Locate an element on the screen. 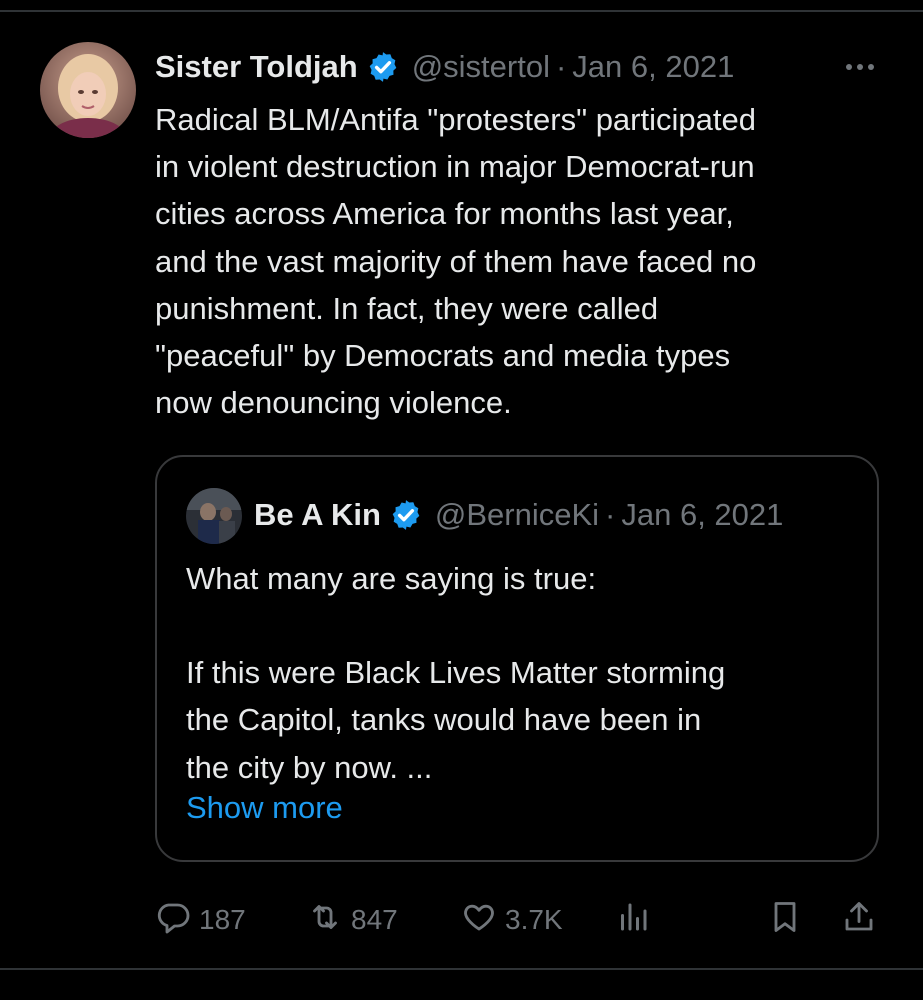  tweet-text-line: punishment. In fact, they were called is located at coordinates (407, 308).